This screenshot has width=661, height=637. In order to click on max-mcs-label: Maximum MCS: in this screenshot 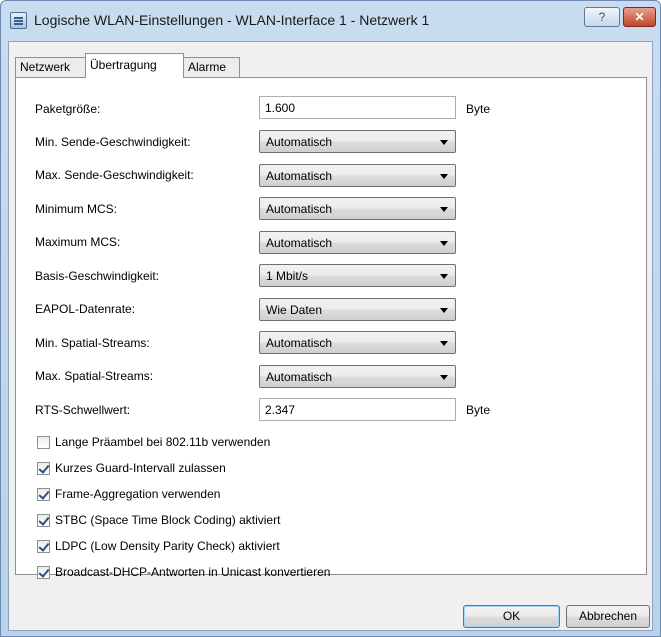, I will do `click(78, 242)`.